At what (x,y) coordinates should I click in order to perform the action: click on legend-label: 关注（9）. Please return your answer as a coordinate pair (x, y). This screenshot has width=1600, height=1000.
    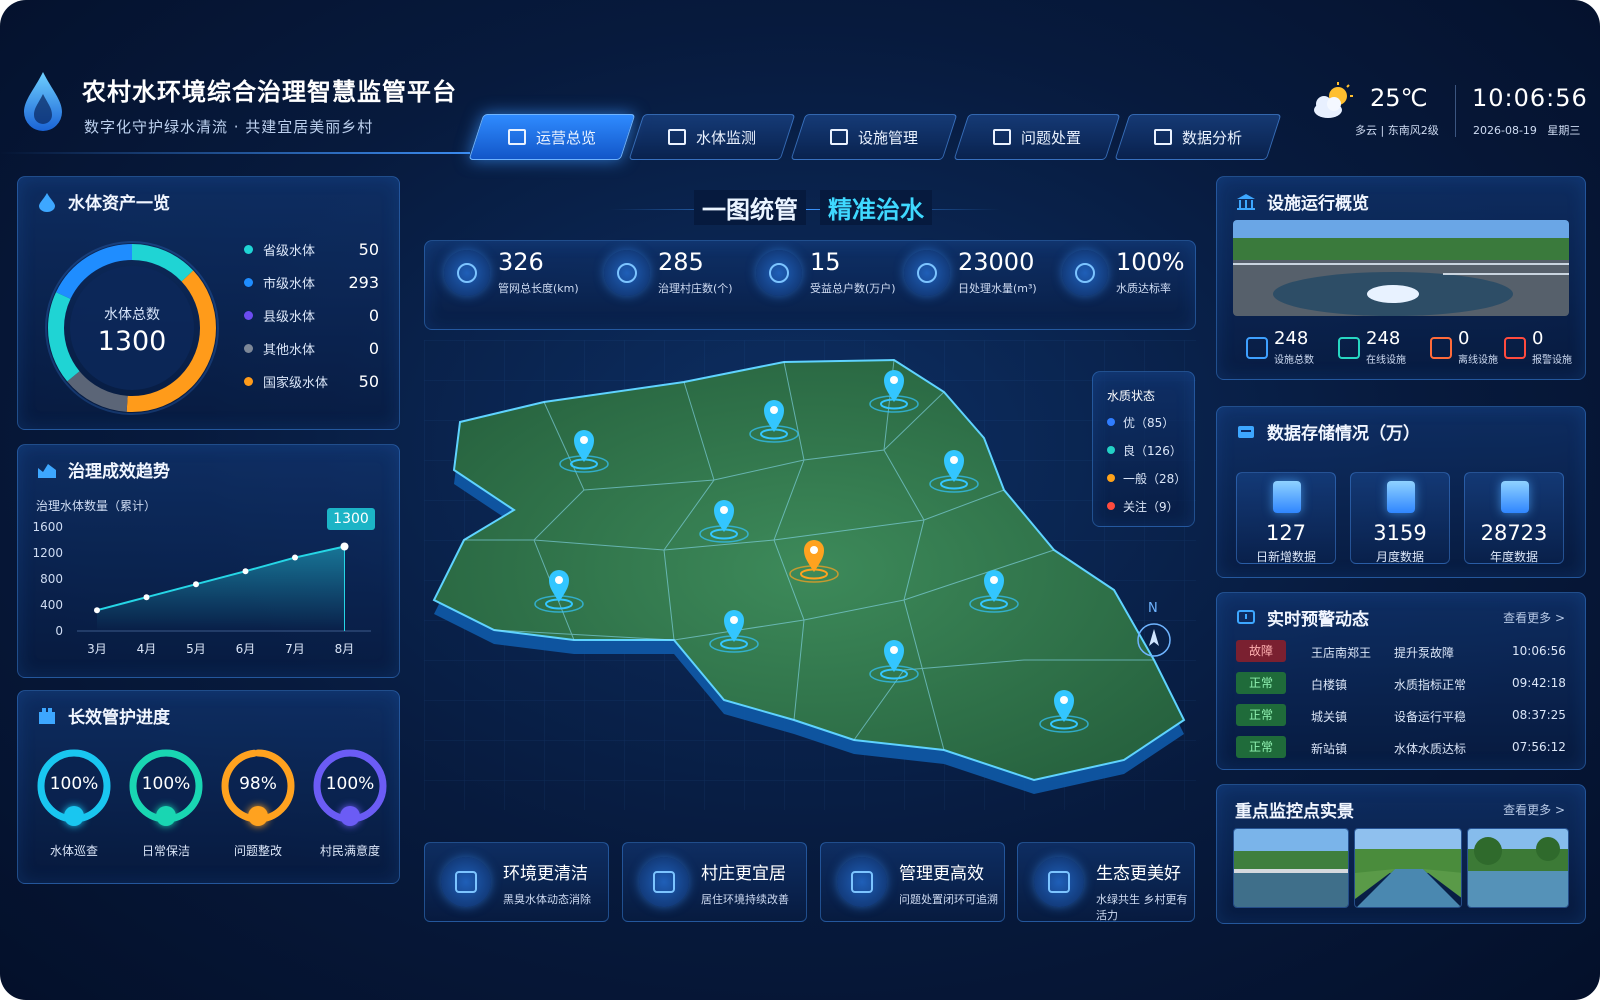
    Looking at the image, I should click on (1151, 506).